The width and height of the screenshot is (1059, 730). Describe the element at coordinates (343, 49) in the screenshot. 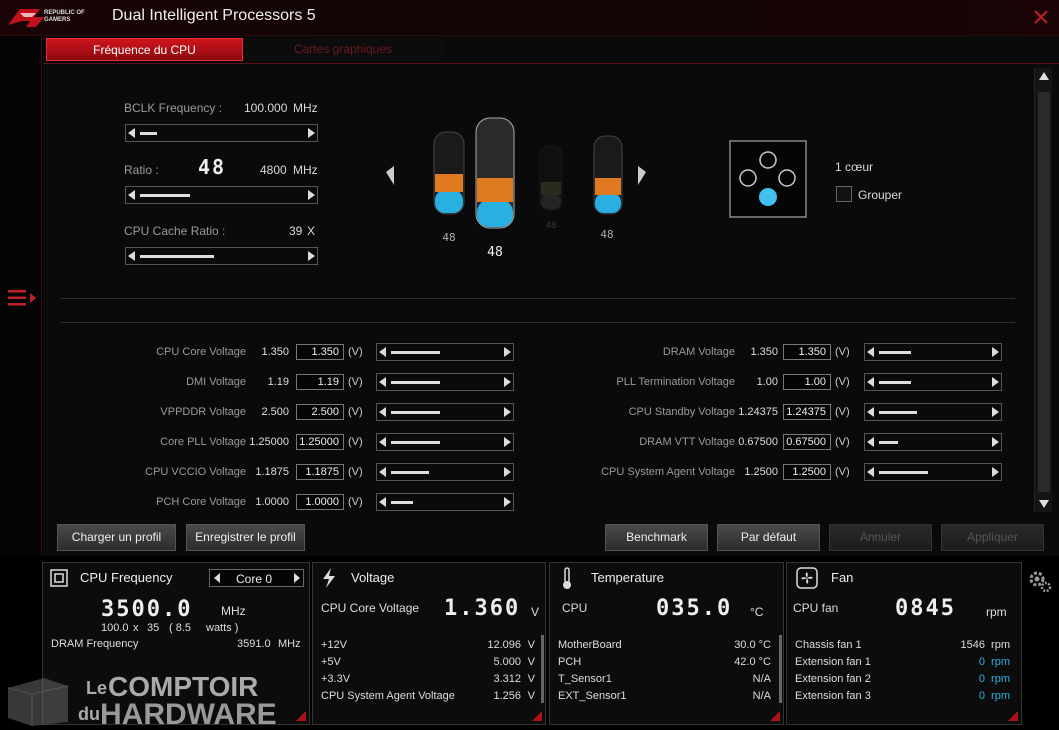

I see `tab-graphics-cards: Cartes graphiques` at that location.